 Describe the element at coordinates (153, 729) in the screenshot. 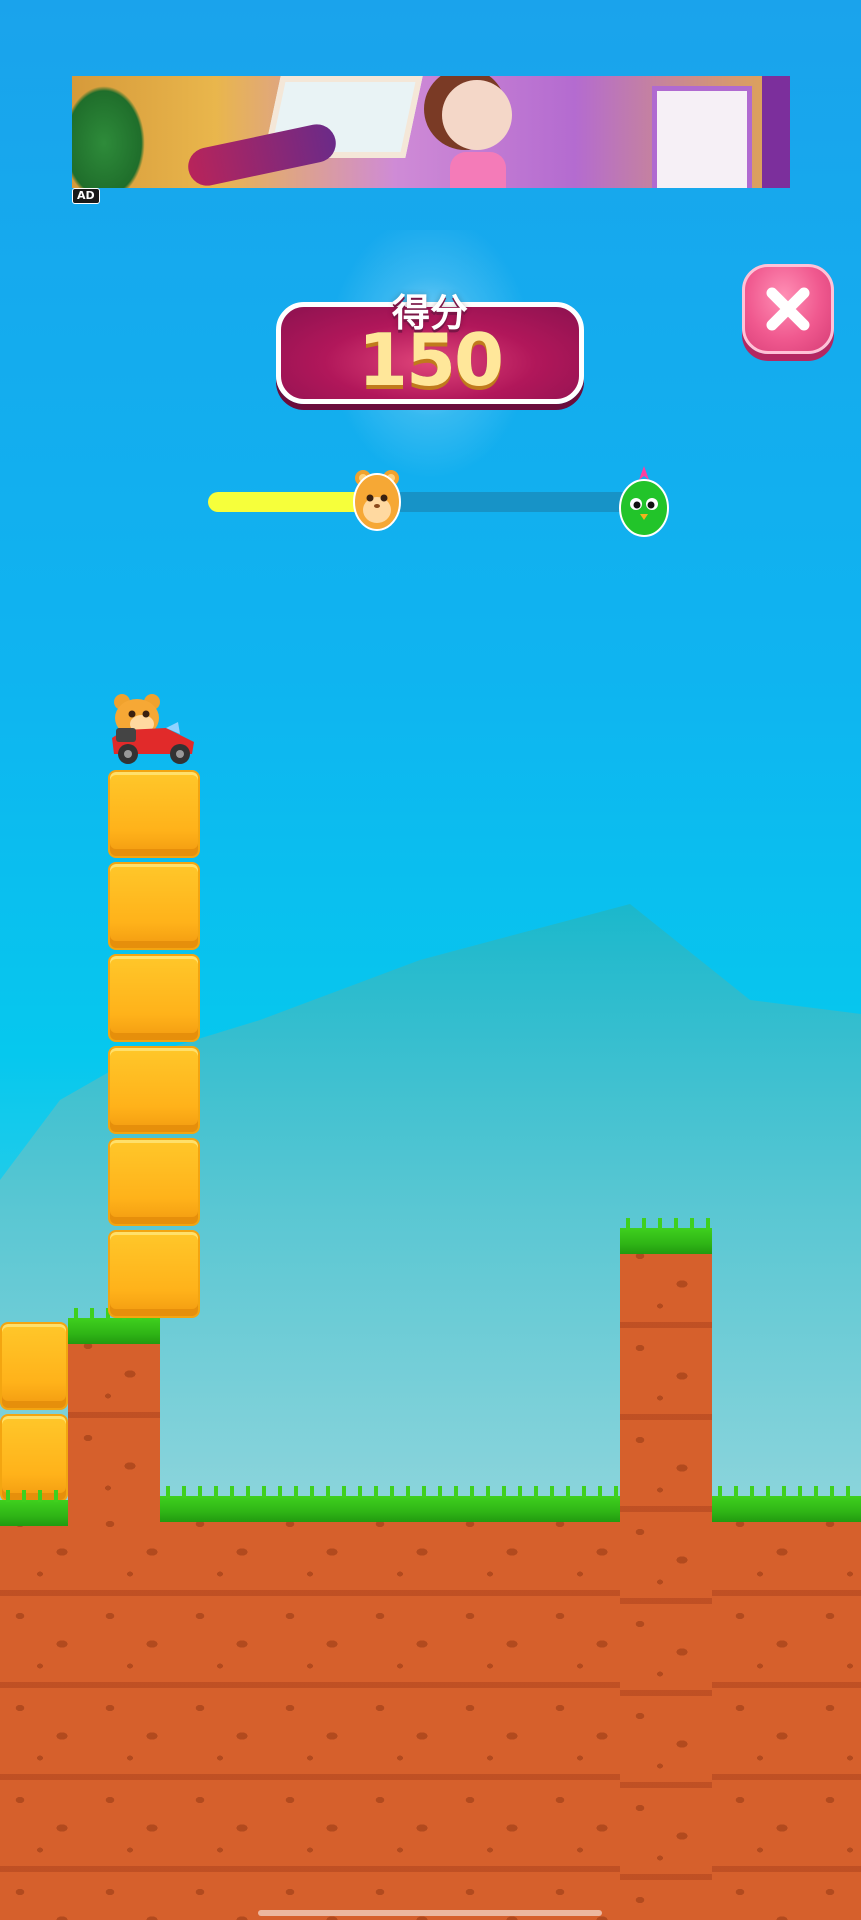

I see `player-hamster-car` at that location.